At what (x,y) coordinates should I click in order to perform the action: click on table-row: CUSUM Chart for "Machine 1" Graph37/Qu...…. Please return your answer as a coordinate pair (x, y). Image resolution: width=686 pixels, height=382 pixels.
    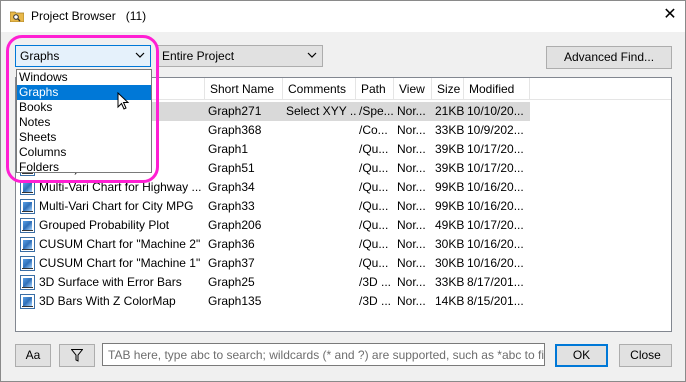
    Looking at the image, I should click on (343, 263).